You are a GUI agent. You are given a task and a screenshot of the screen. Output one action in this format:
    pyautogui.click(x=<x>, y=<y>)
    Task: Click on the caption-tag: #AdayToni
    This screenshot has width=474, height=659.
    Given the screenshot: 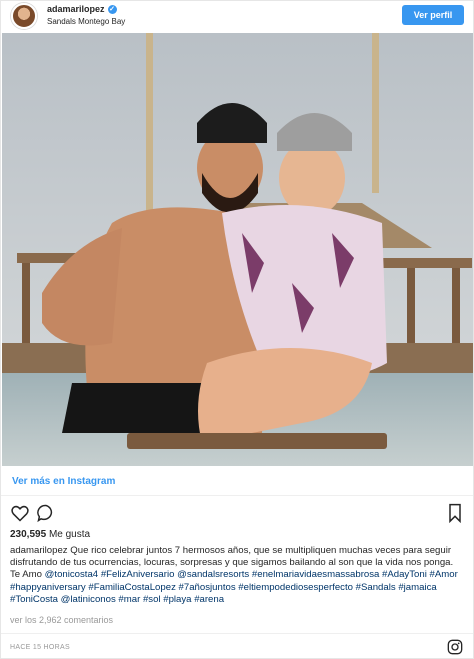 What is the action you would take?
    pyautogui.click(x=404, y=574)
    